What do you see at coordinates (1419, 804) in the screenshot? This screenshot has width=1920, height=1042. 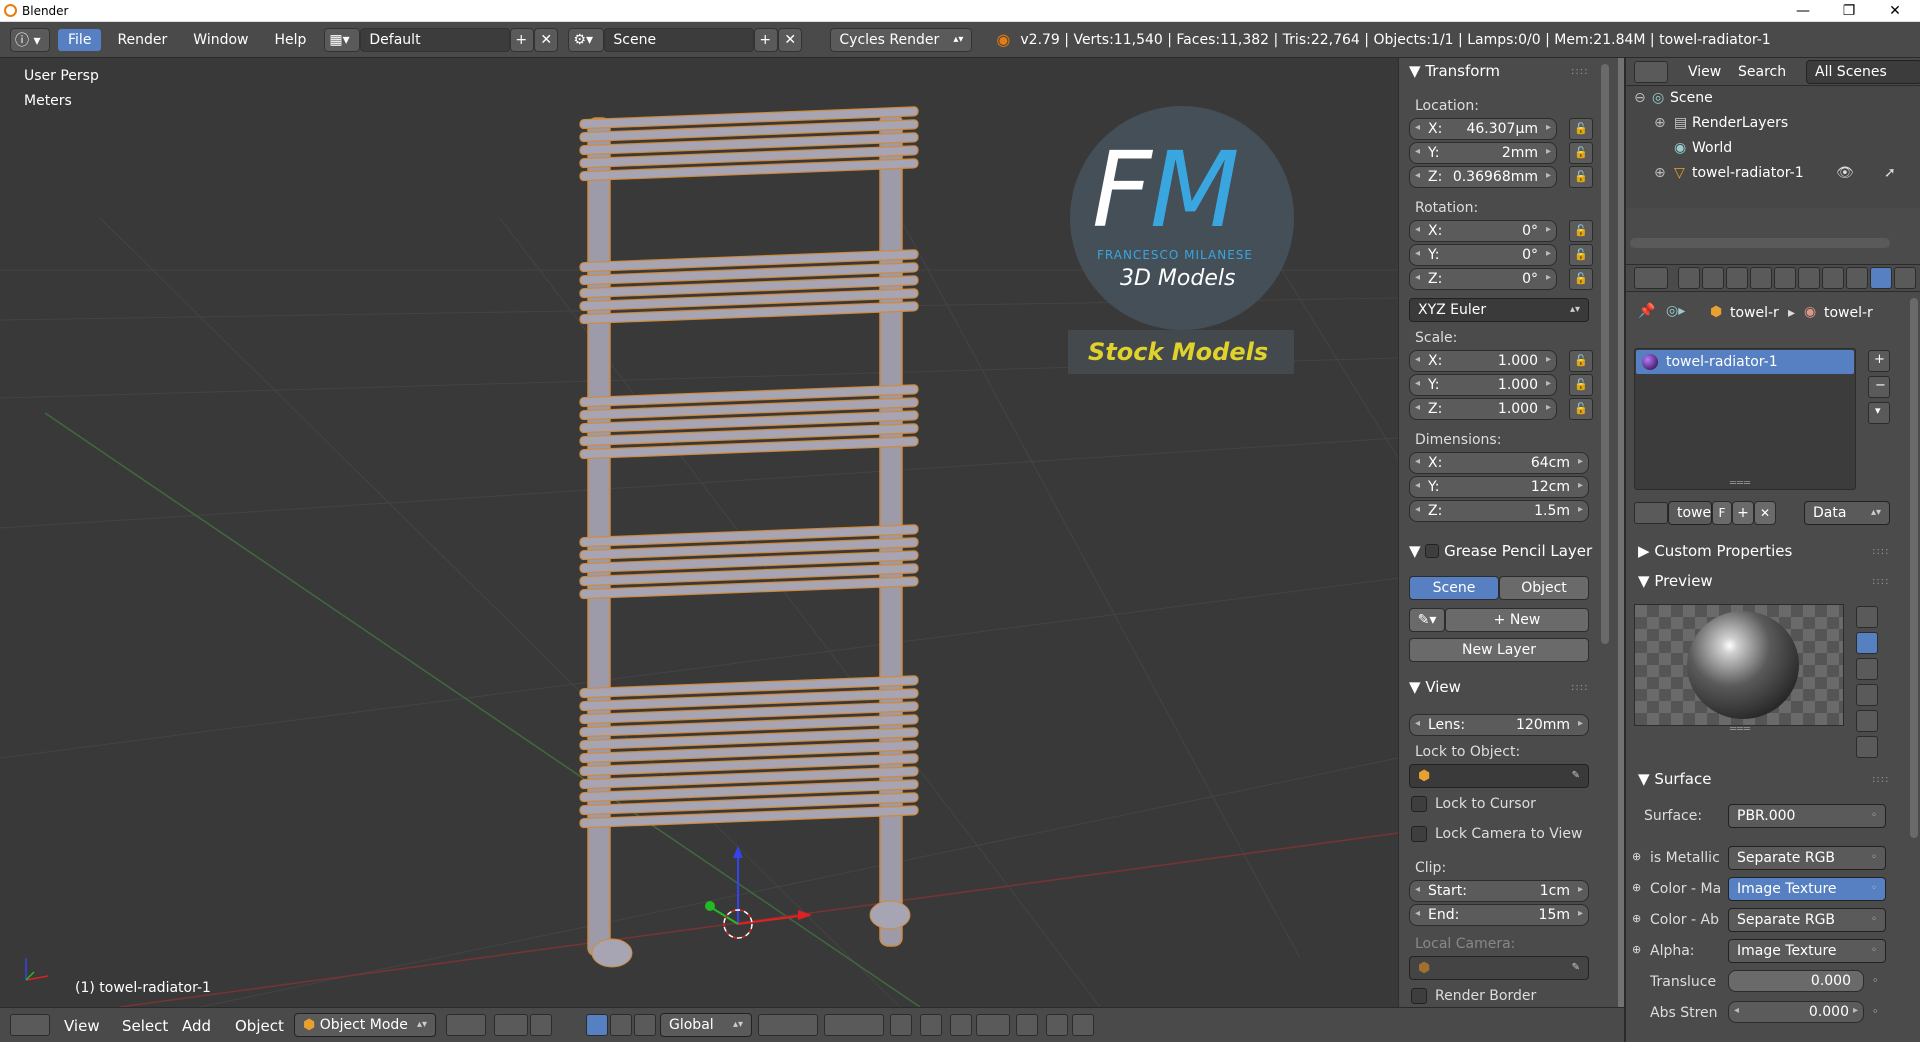 I see `lock-cursor-checkbox` at bounding box center [1419, 804].